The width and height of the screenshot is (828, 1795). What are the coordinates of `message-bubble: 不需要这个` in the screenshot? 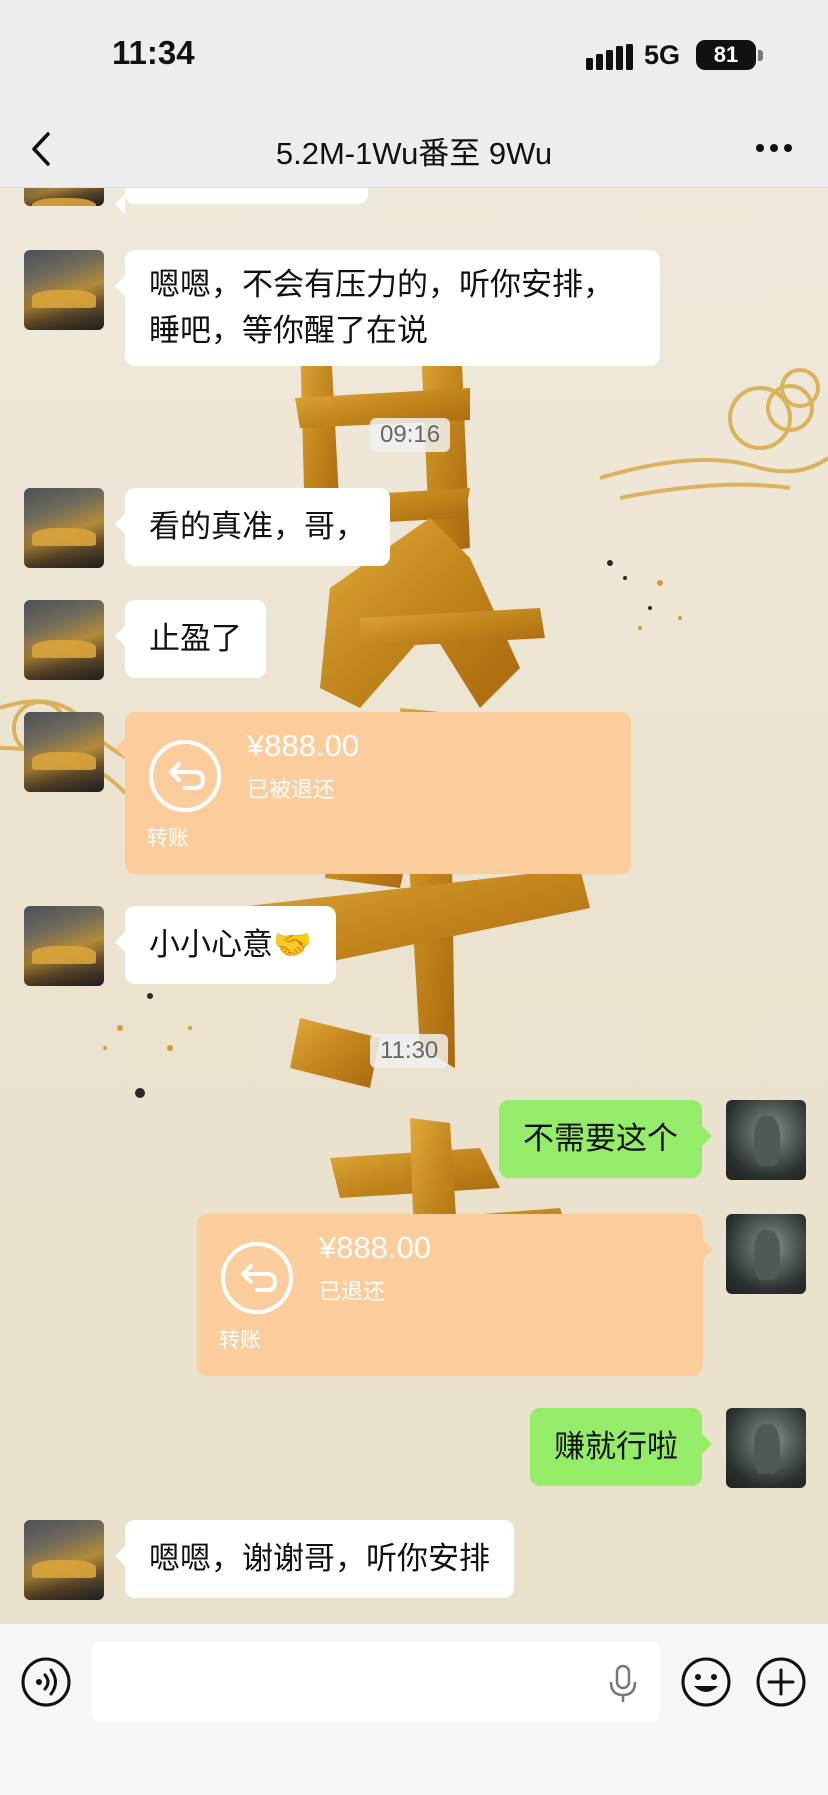 It's located at (605, 1139).